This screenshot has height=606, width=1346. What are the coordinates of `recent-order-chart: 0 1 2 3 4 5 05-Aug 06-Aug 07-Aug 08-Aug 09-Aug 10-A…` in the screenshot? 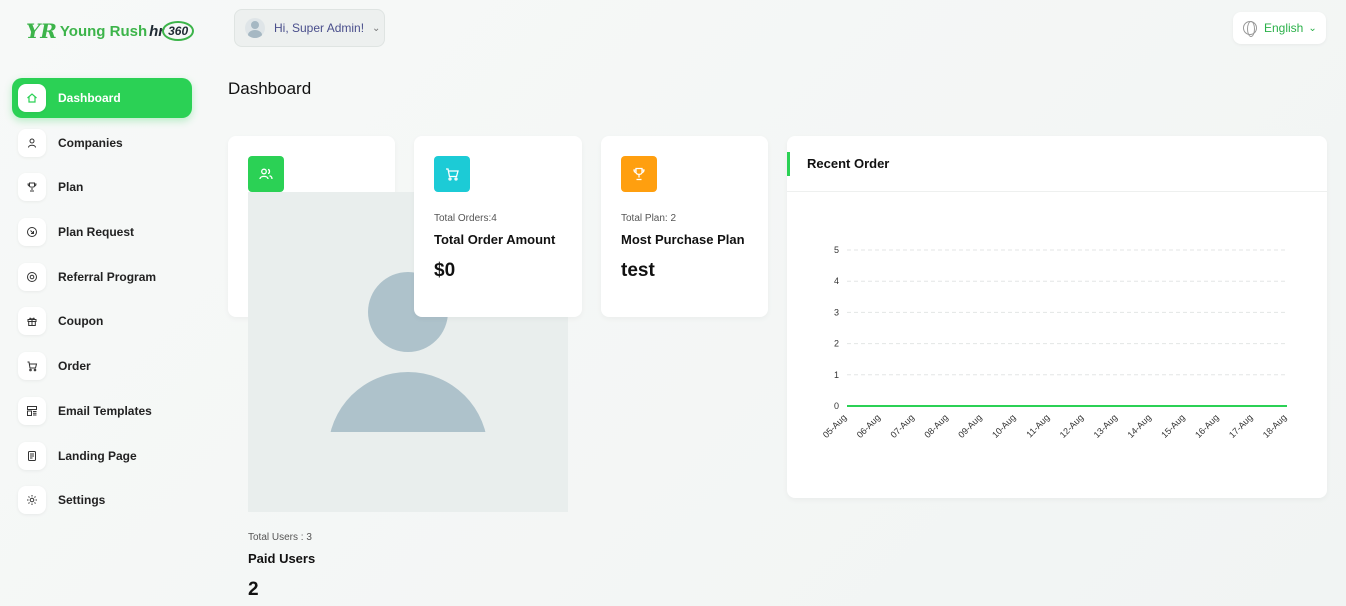 It's located at (1055, 342).